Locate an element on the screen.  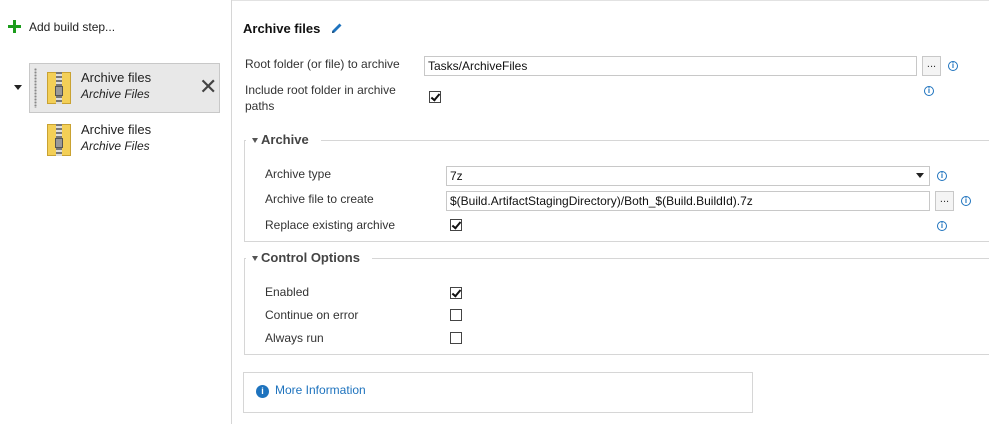
build-step-item-selected: Archive files Archive Files ✕ is located at coordinates (124, 88).